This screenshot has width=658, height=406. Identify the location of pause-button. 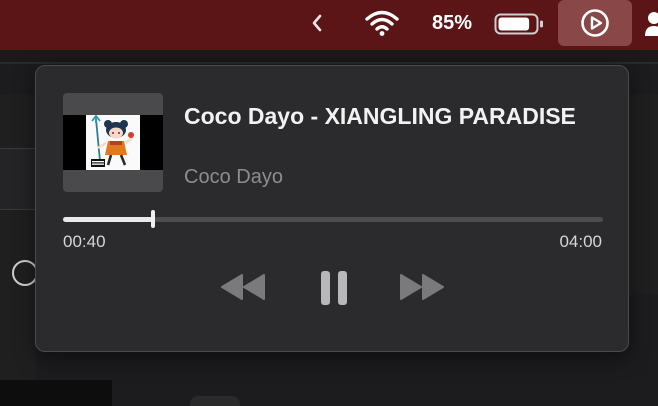
(334, 288).